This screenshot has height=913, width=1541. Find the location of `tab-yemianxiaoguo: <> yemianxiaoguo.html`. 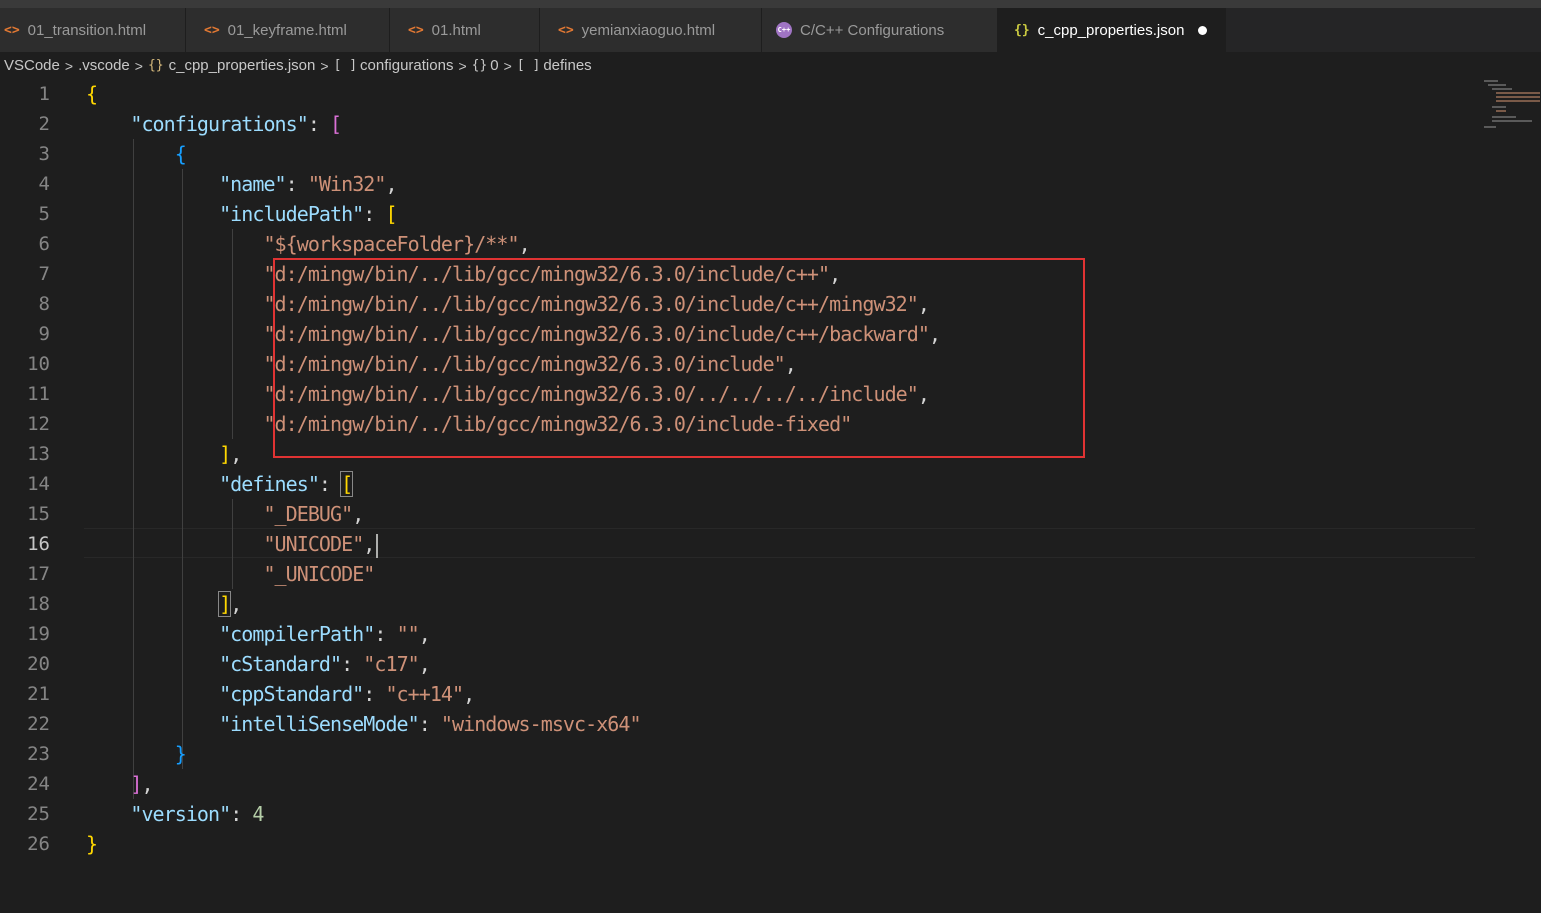

tab-yemianxiaoguo: <> yemianxiaoguo.html is located at coordinates (651, 30).